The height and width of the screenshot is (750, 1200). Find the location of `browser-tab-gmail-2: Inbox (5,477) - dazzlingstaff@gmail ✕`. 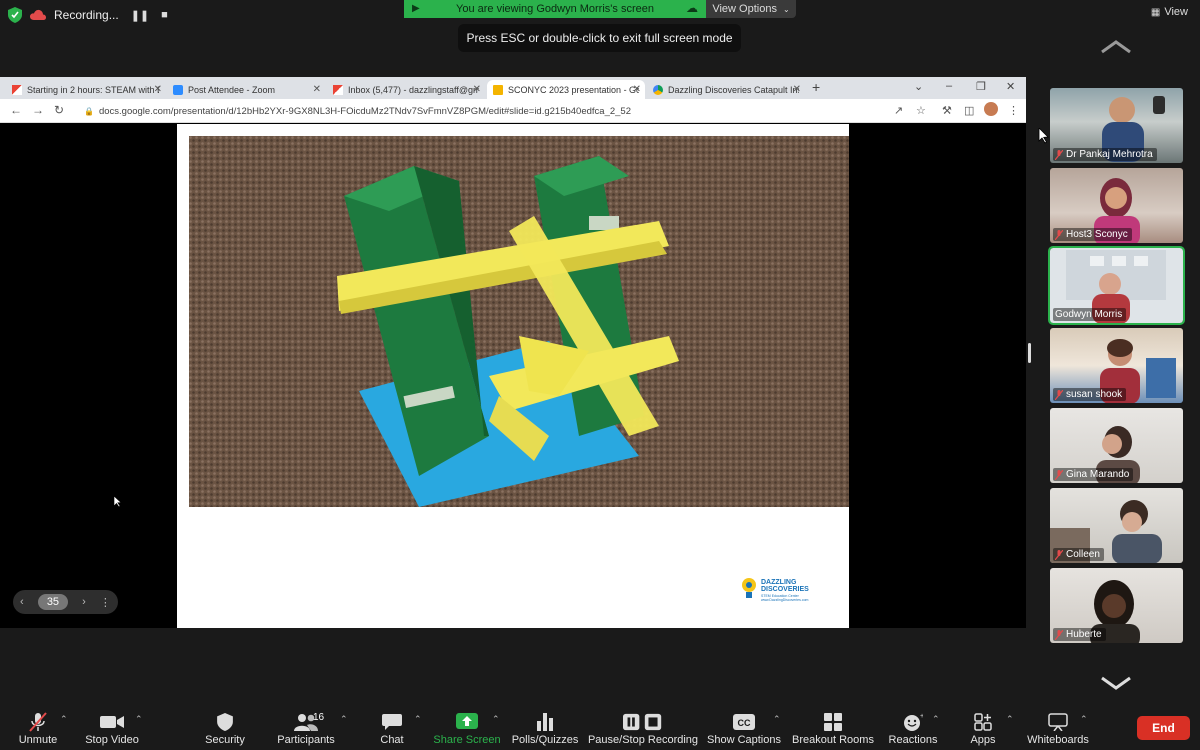

browser-tab-gmail-2: Inbox (5,477) - dazzlingstaff@gmail ✕ is located at coordinates (406, 89).